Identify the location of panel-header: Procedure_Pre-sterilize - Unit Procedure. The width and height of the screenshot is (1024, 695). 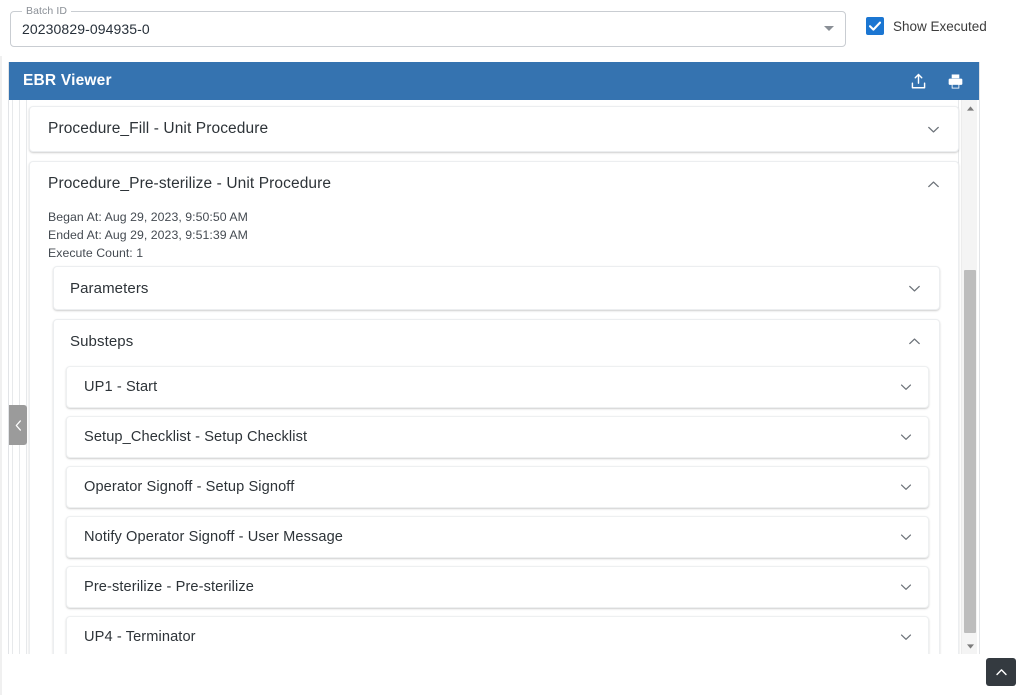
(494, 184).